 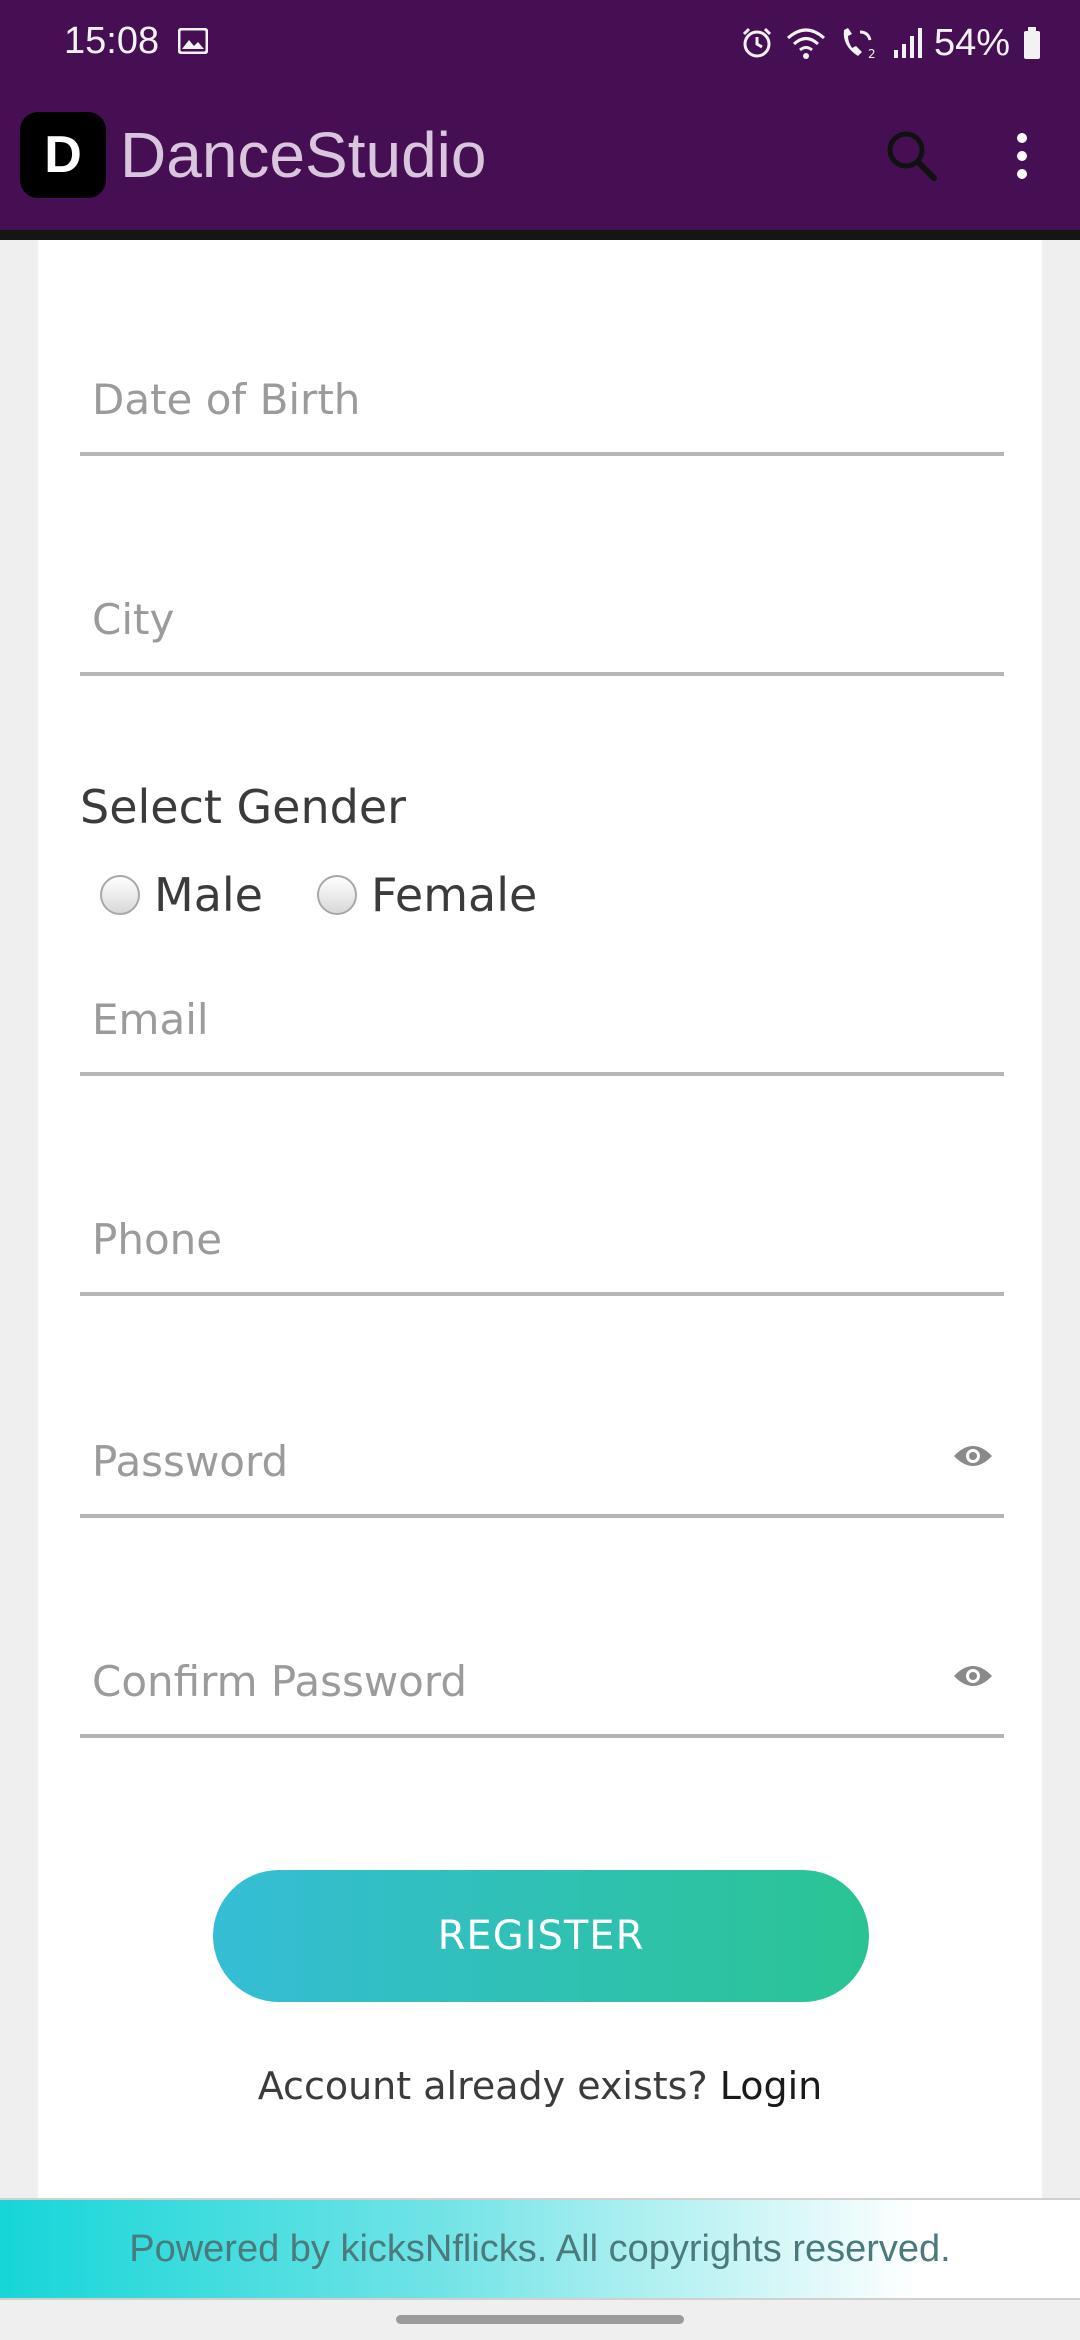 I want to click on status-icons: 2 54%, so click(x=891, y=43).